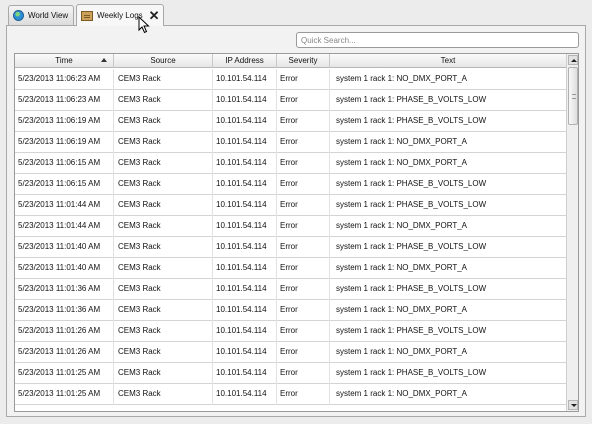 Image resolution: width=592 pixels, height=424 pixels. Describe the element at coordinates (87, 15) in the screenshot. I see `log-book-icon` at that location.